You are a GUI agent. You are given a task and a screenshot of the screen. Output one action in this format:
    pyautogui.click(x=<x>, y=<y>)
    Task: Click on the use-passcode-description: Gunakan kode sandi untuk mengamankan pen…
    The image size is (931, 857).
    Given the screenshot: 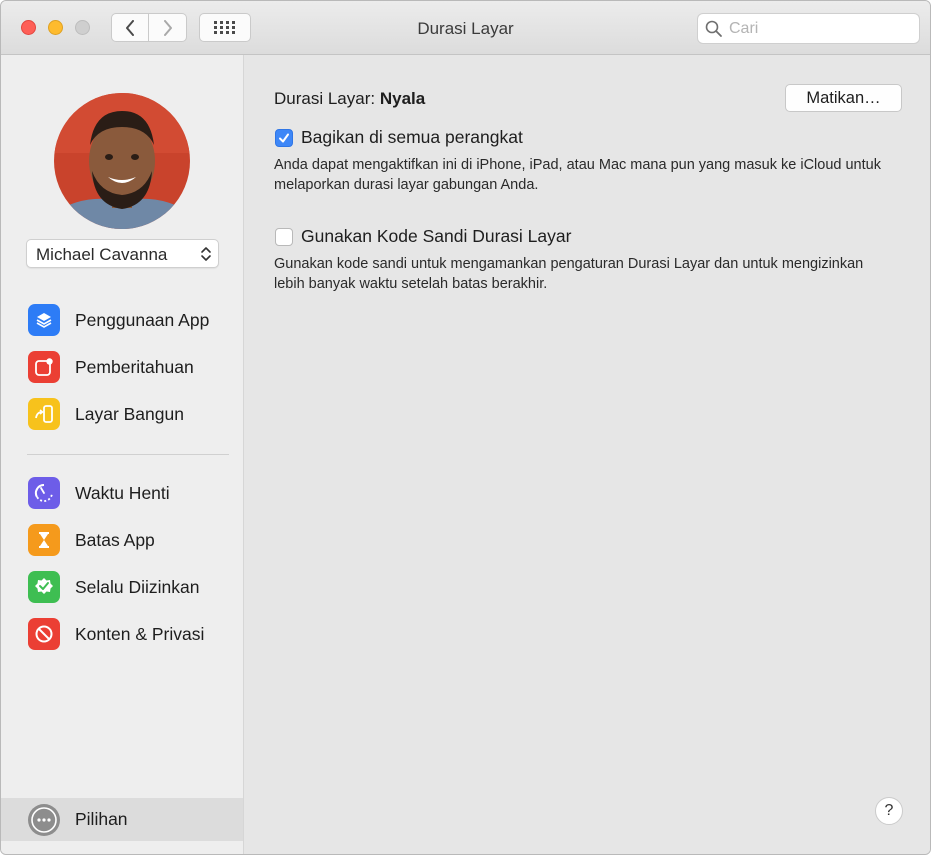 What is the action you would take?
    pyautogui.click(x=569, y=274)
    